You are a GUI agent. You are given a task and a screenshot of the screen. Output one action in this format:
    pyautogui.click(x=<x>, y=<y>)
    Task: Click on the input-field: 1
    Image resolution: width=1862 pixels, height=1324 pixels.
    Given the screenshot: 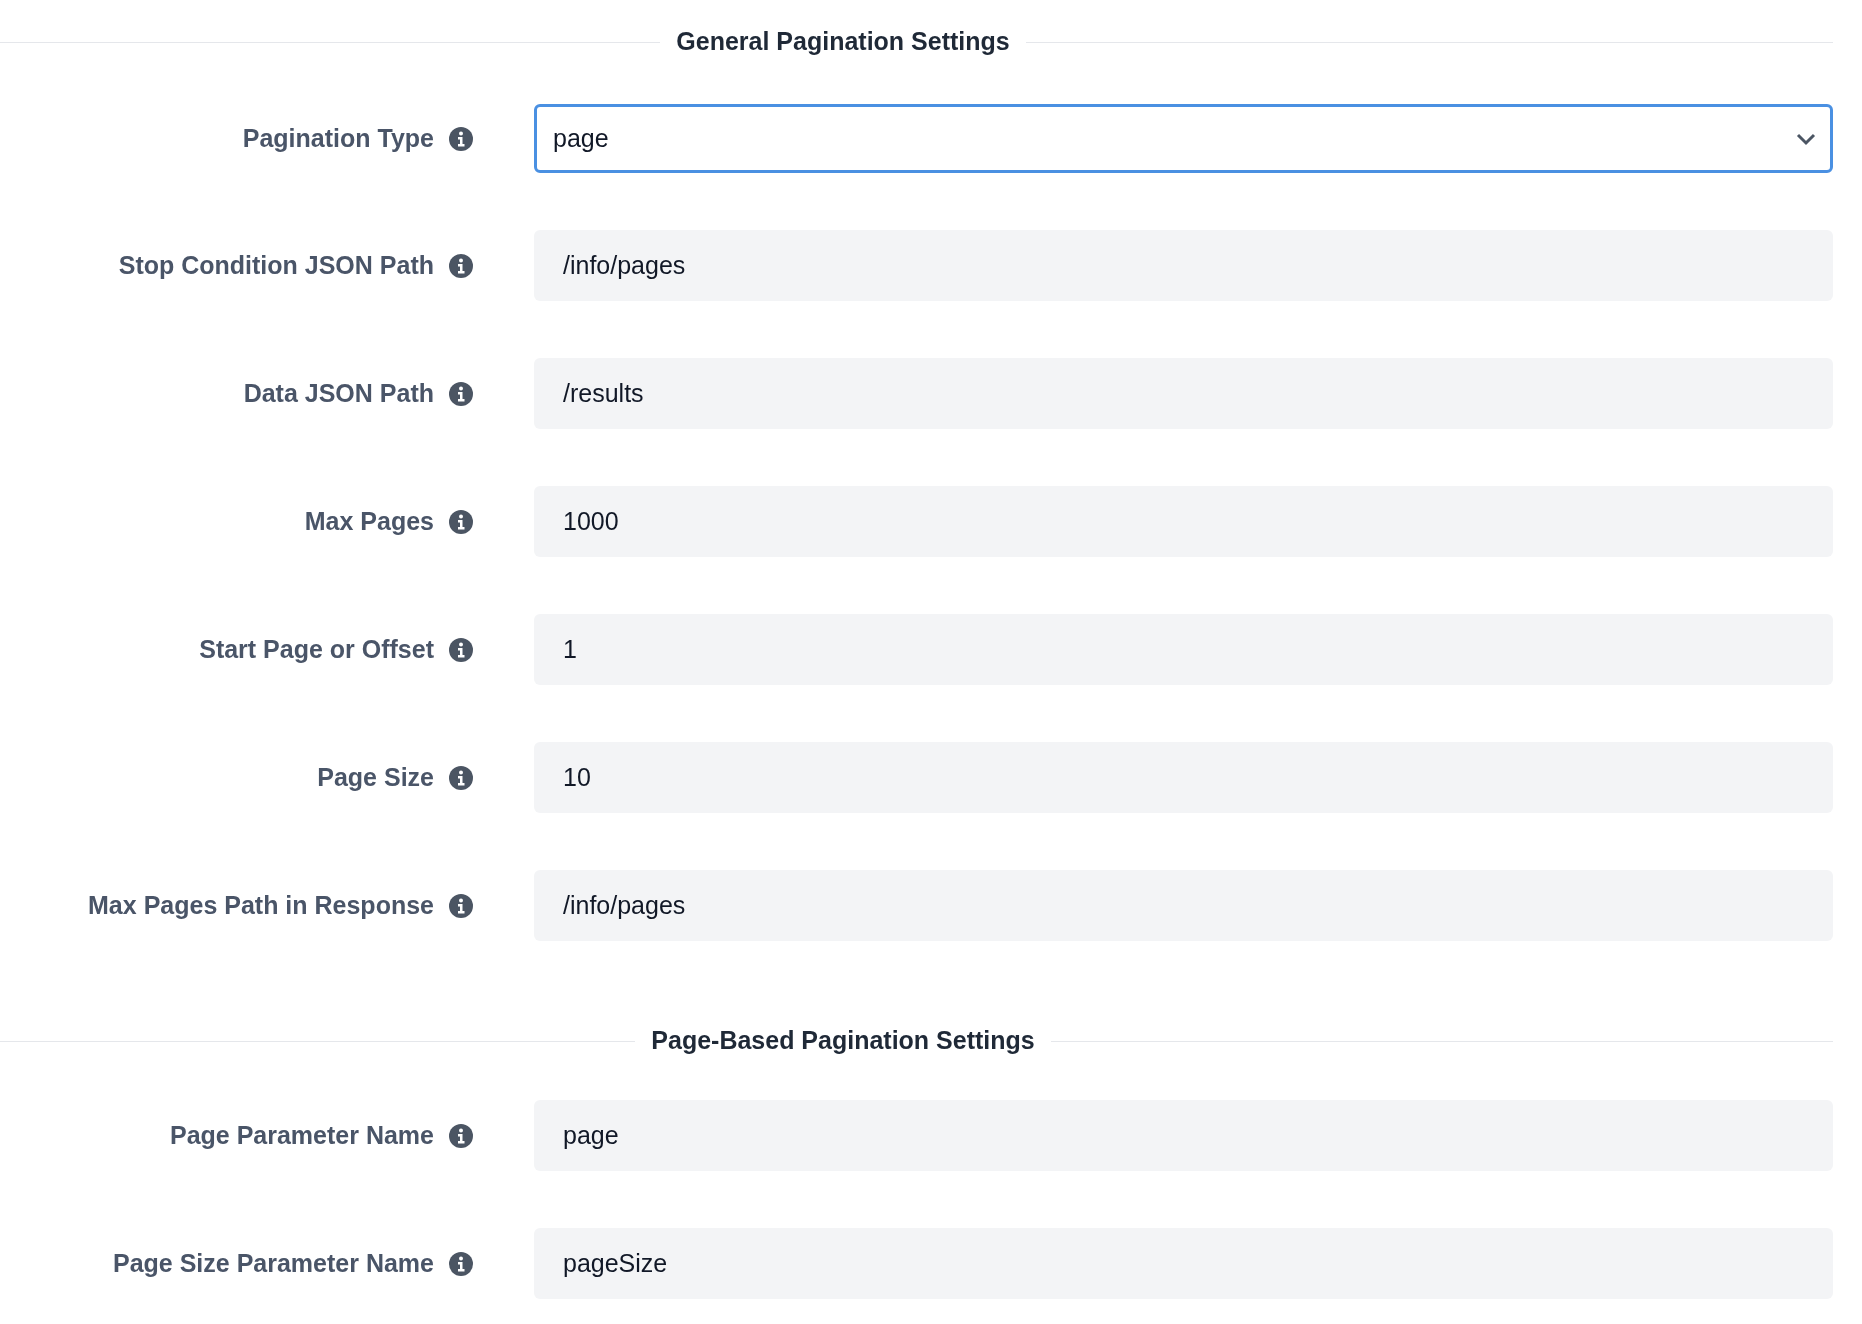 What is the action you would take?
    pyautogui.click(x=1183, y=649)
    